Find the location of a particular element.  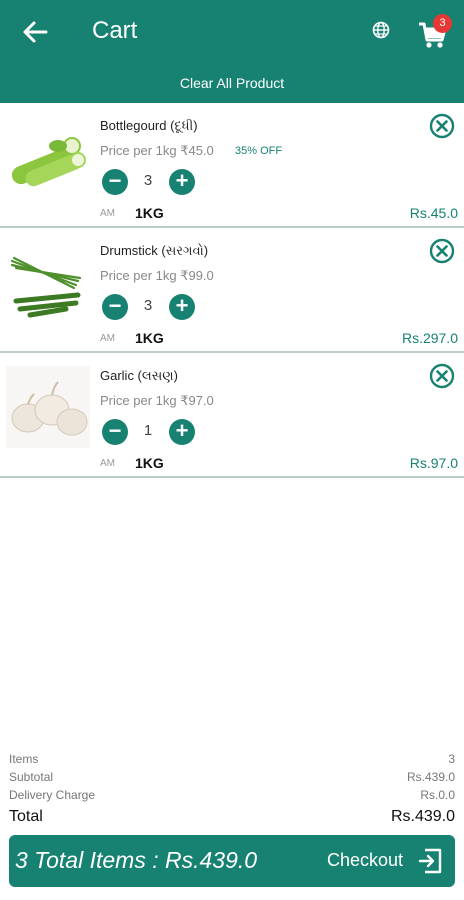

product-name: Garlic (લસણ) is located at coordinates (139, 375).